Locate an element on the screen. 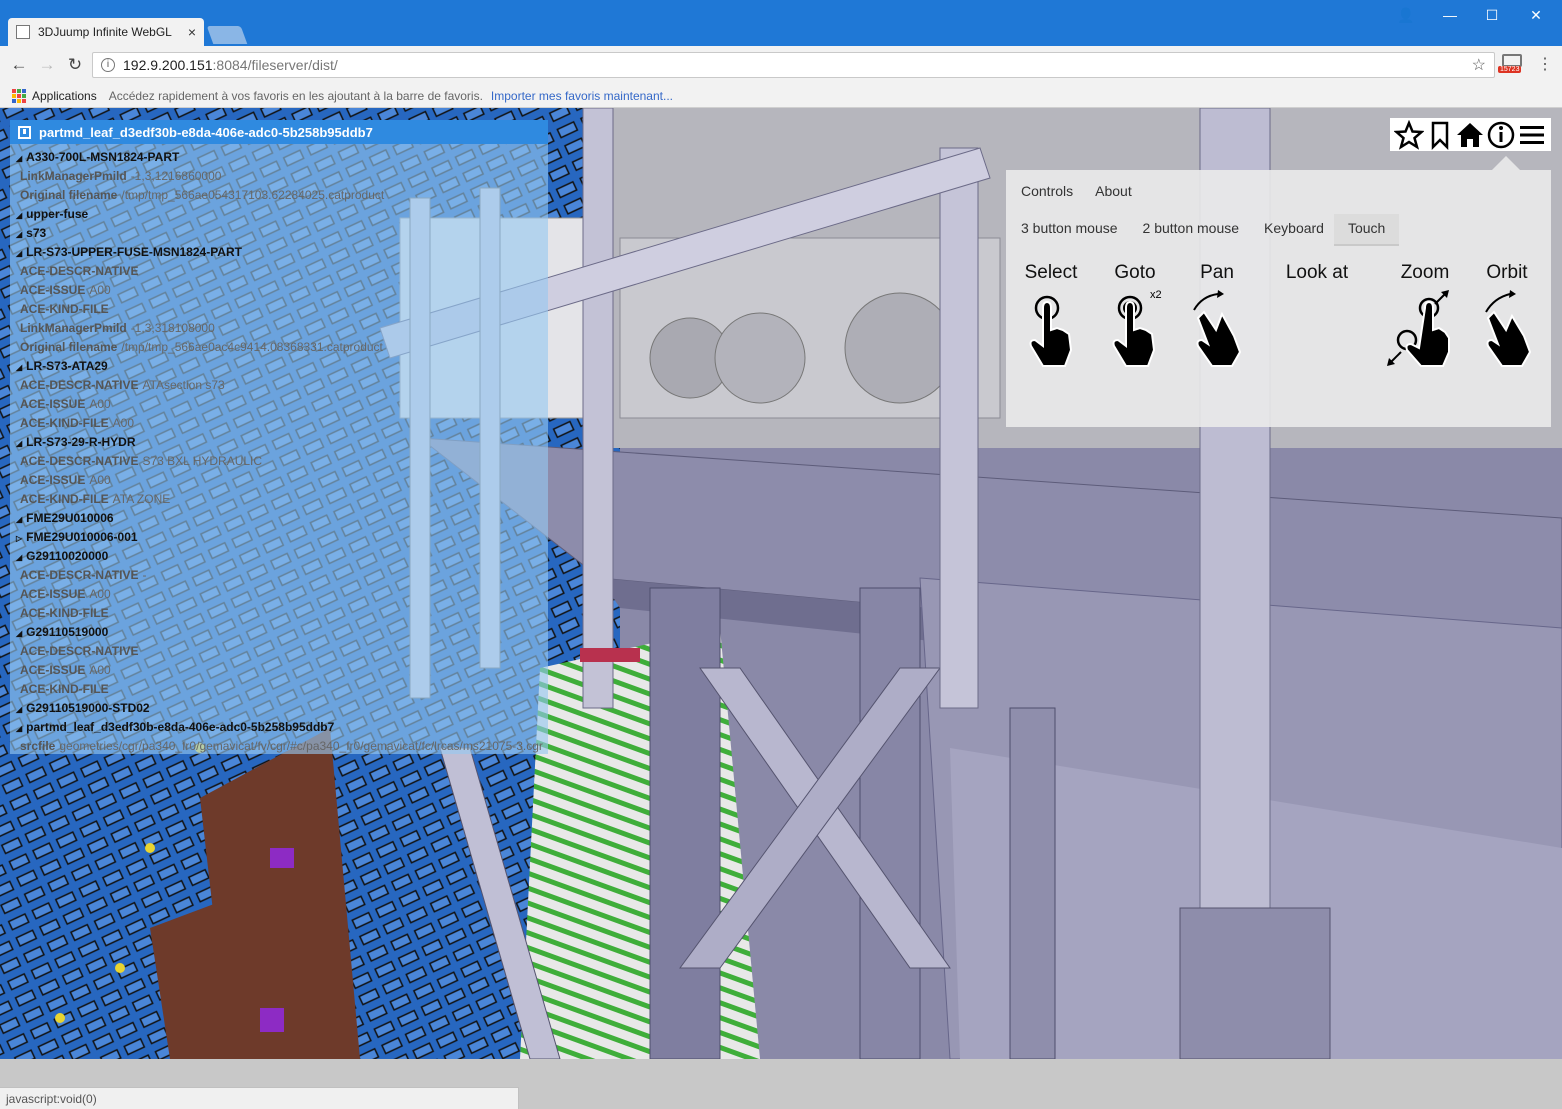 This screenshot has height=1109, width=1562. tree-node: ◢ FME29U010006 is located at coordinates (279, 518).